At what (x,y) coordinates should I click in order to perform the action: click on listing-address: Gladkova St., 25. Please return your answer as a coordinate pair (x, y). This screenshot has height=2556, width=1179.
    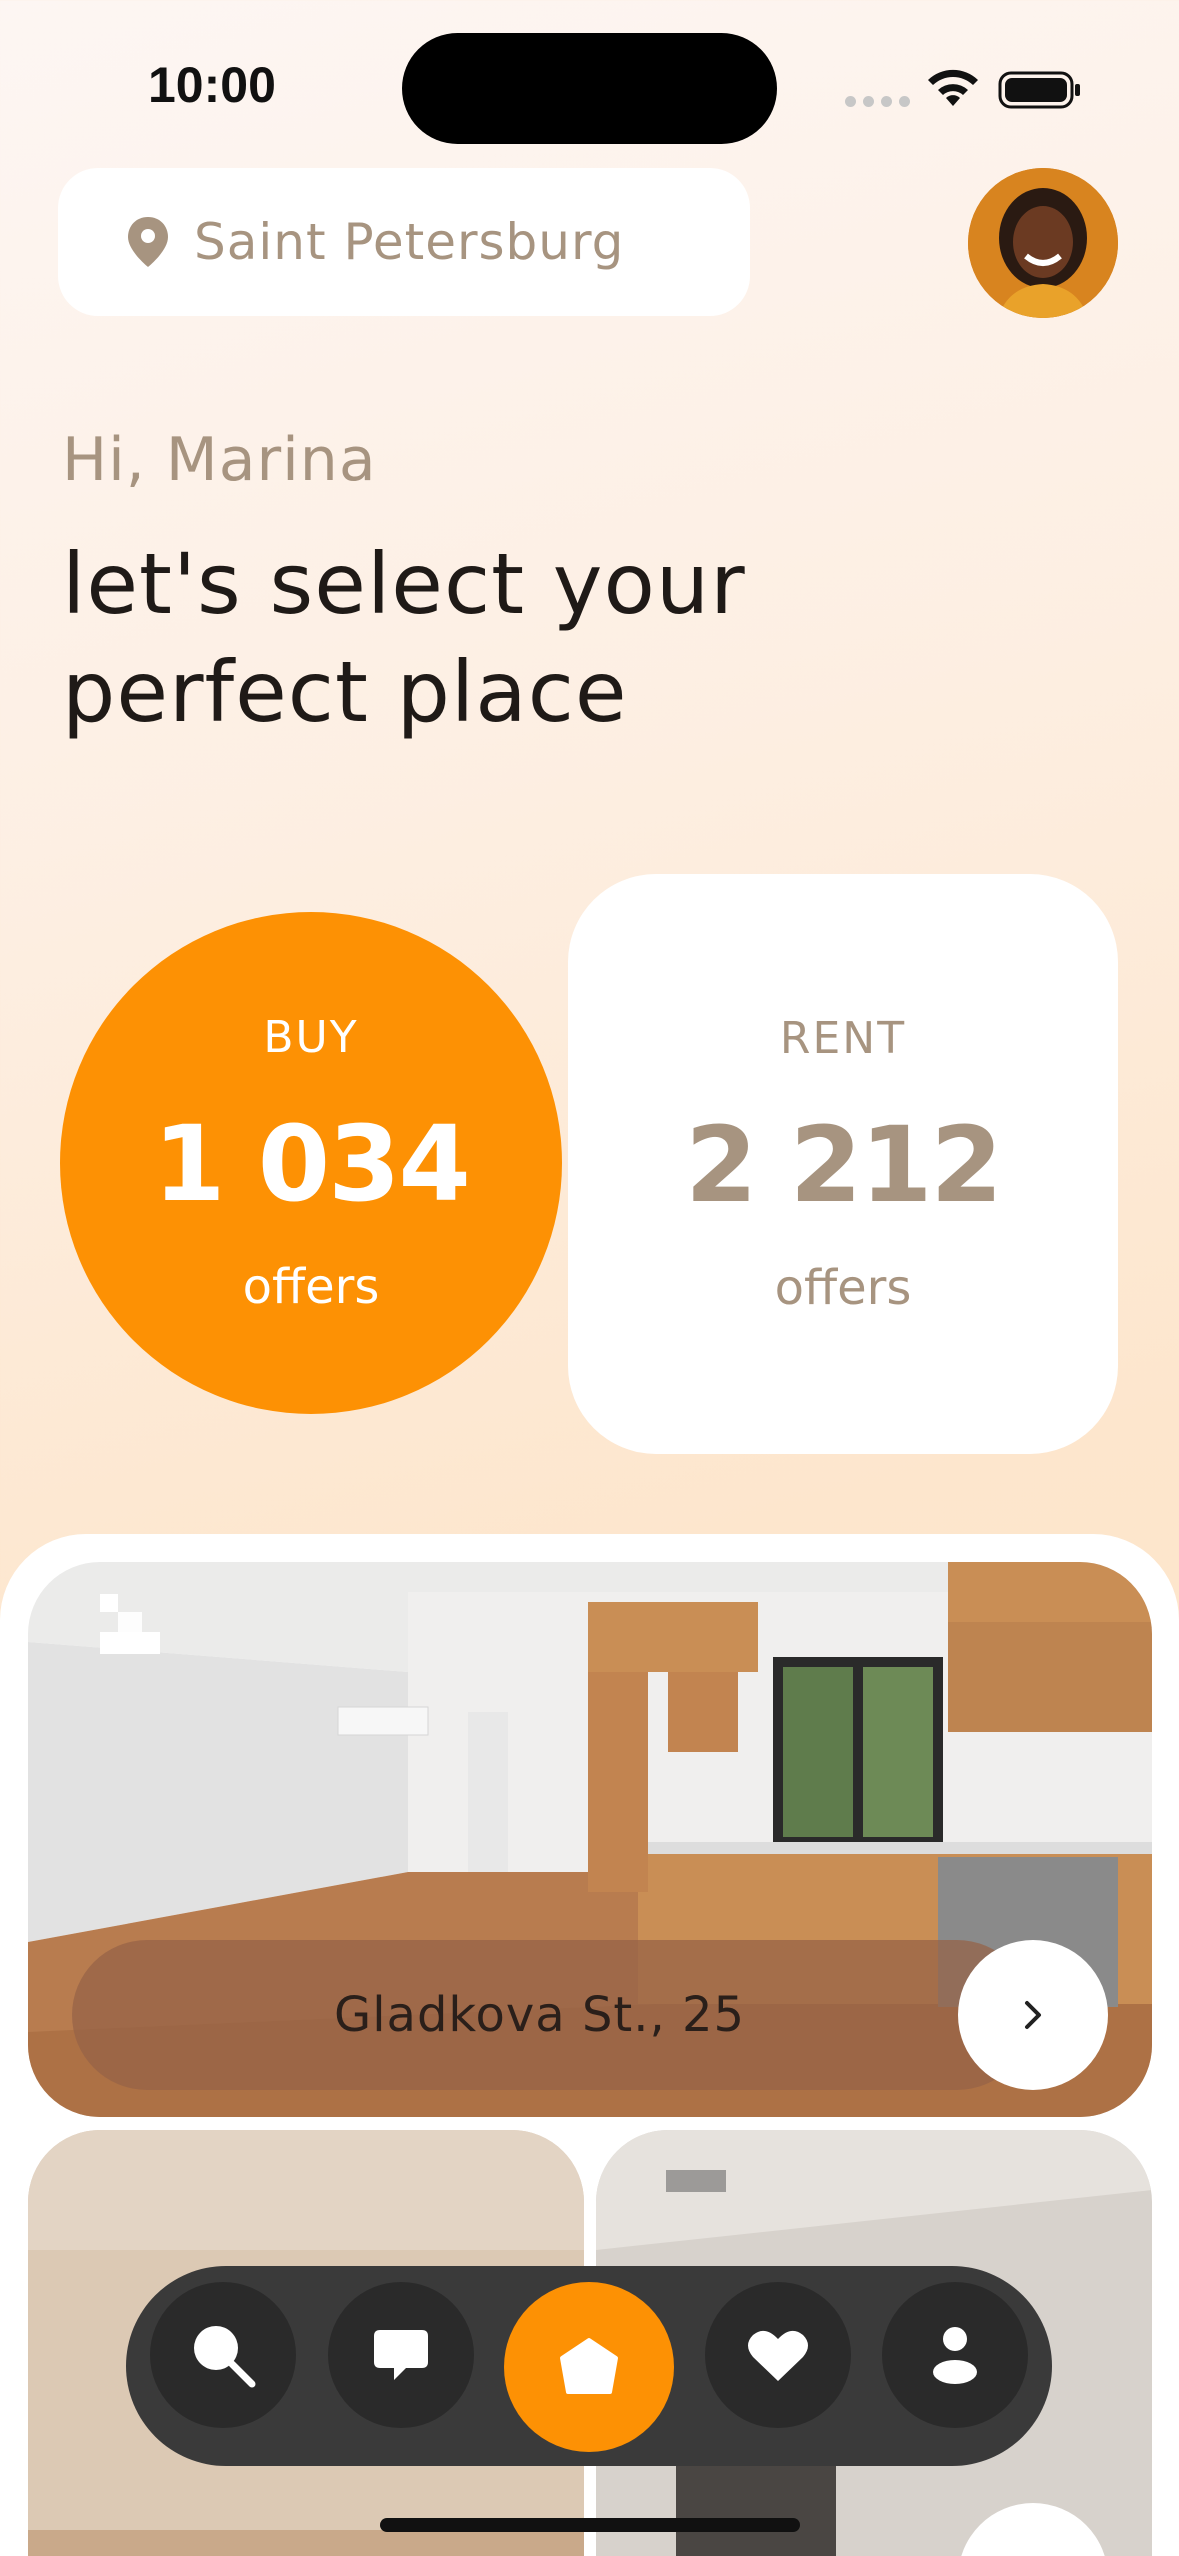
    Looking at the image, I should click on (540, 2015).